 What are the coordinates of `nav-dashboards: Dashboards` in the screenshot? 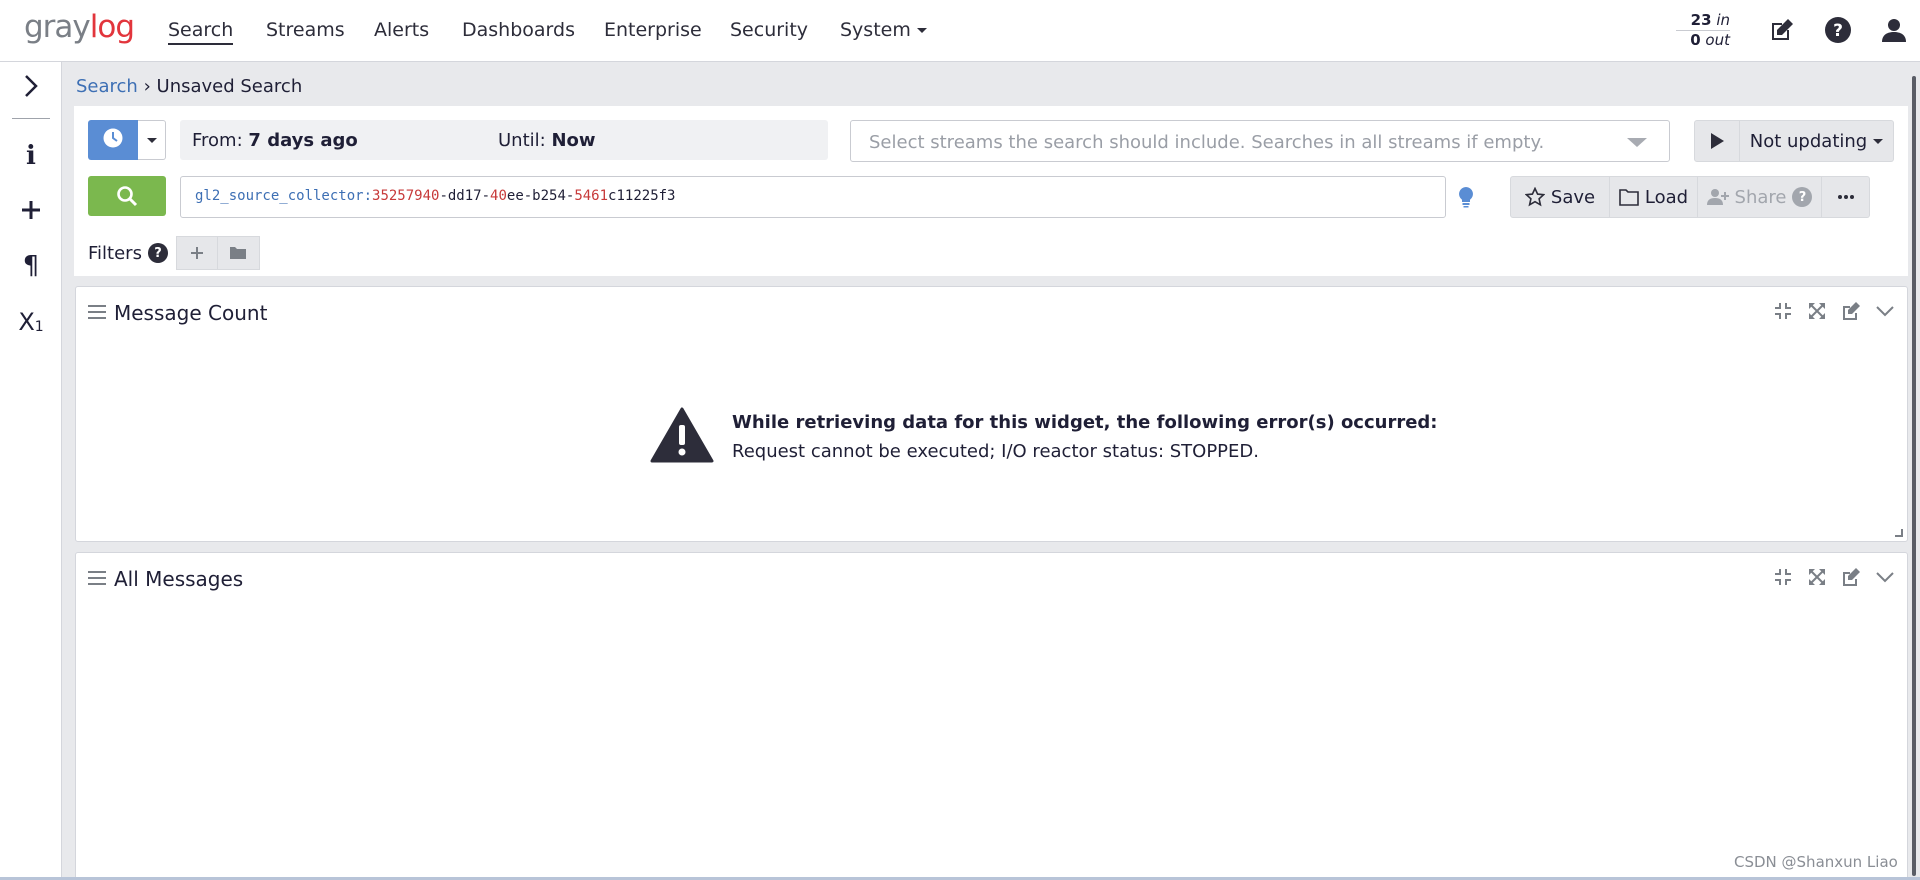 It's located at (518, 30).